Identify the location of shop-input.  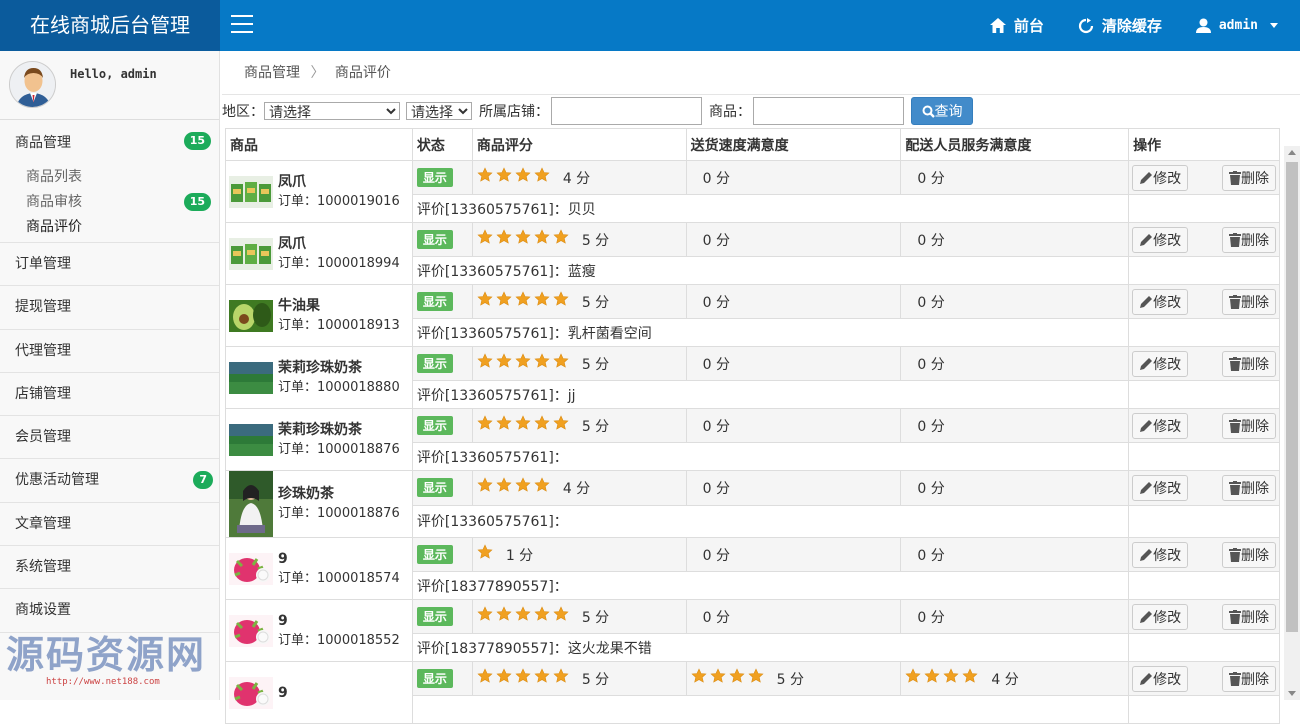
(626, 111).